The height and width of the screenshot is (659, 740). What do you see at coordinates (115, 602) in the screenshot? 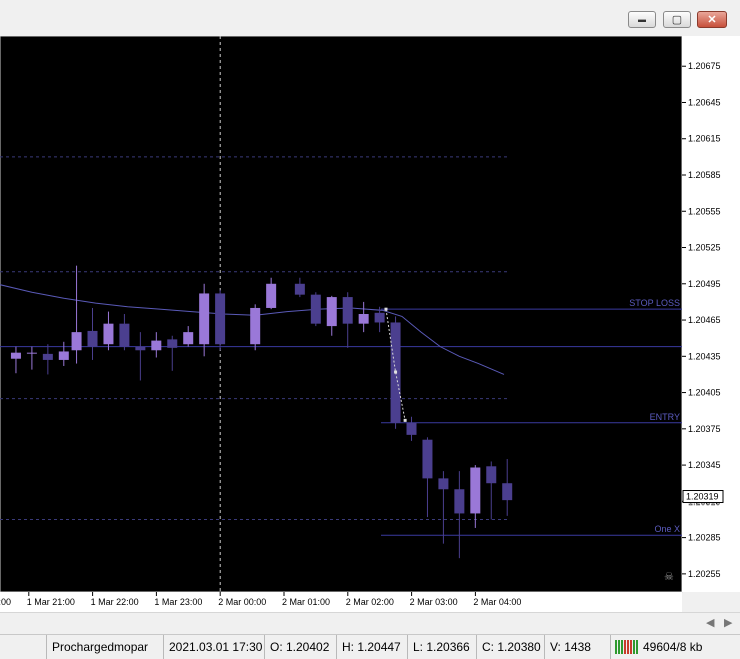
I see `time-tick-label-2: 1 Mar 22:00` at bounding box center [115, 602].